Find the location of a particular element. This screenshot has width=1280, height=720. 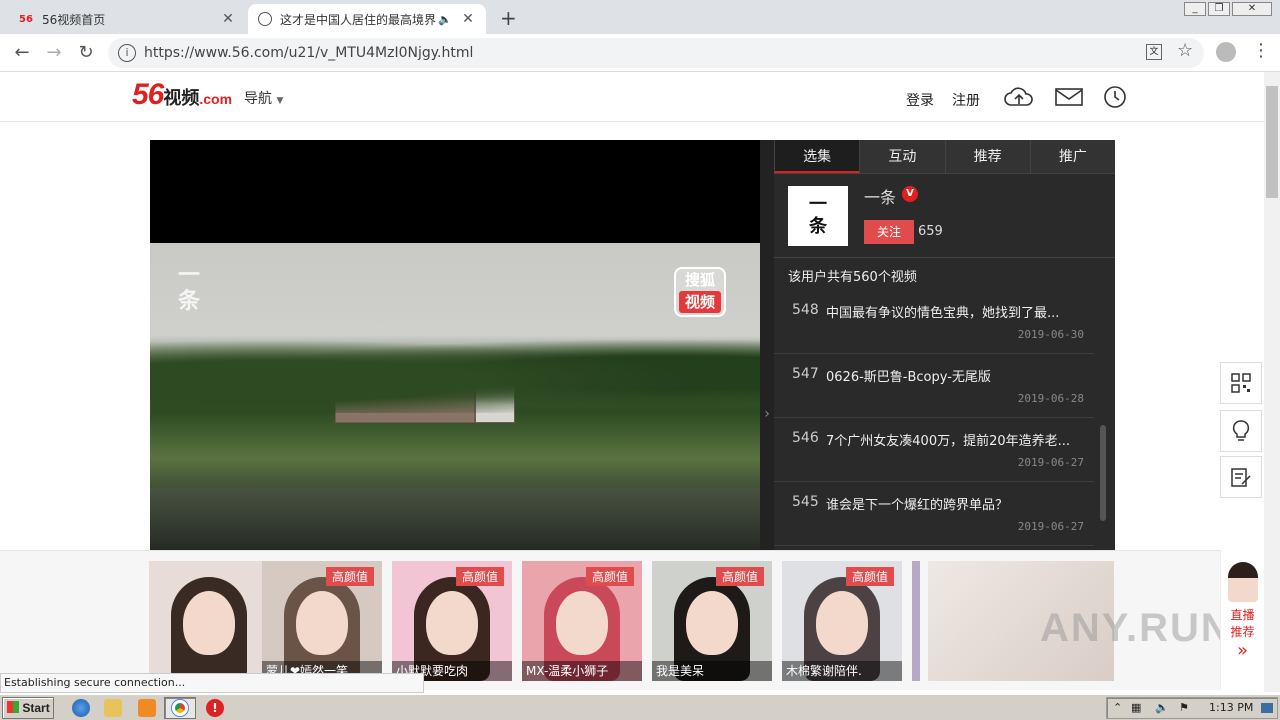

video-scene-trees is located at coordinates (455, 373).